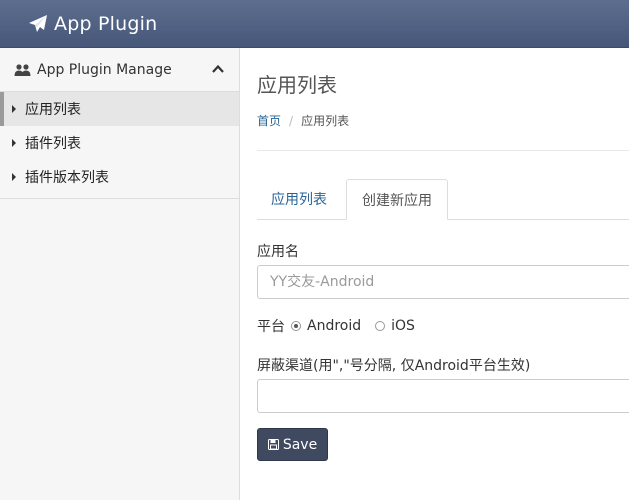 The height and width of the screenshot is (500, 629). Describe the element at coordinates (119, 177) in the screenshot. I see `sidebar-item-plugin-version-list: 插件版本列表` at that location.